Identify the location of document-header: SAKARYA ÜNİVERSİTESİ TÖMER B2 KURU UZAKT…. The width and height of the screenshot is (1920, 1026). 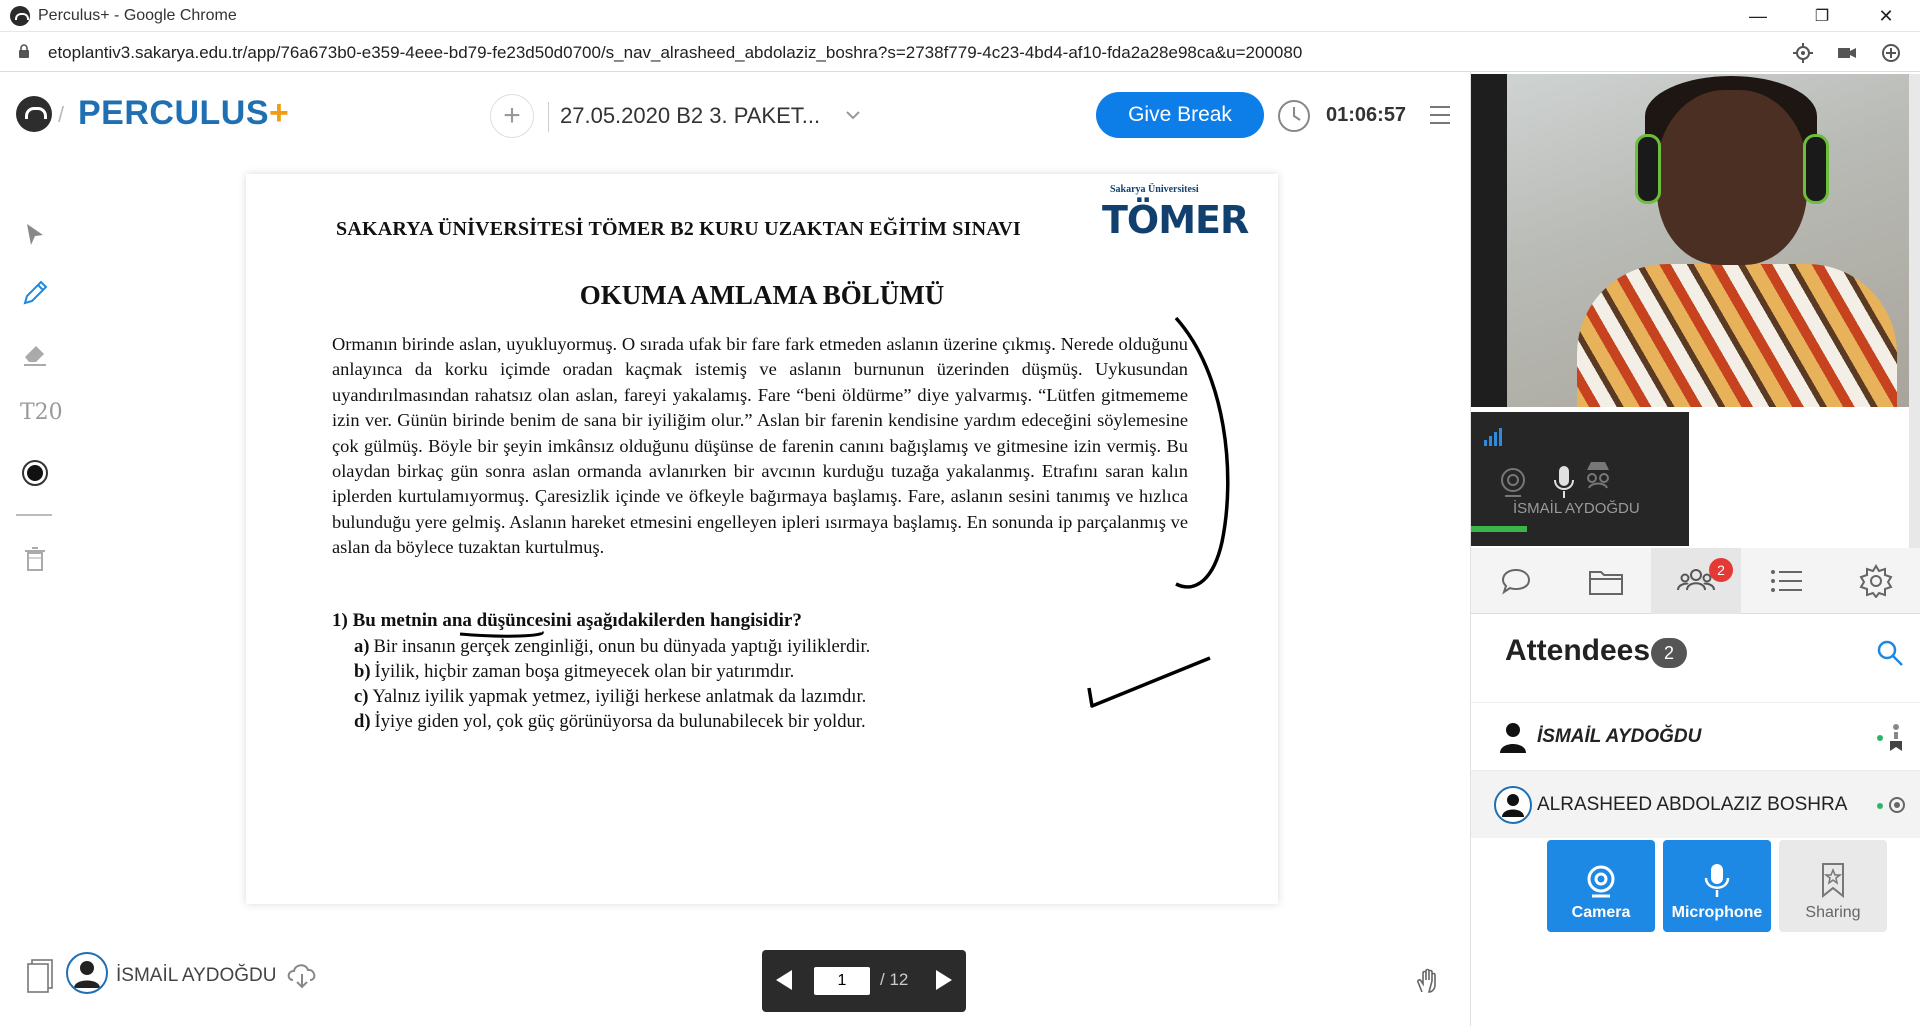
(678, 229).